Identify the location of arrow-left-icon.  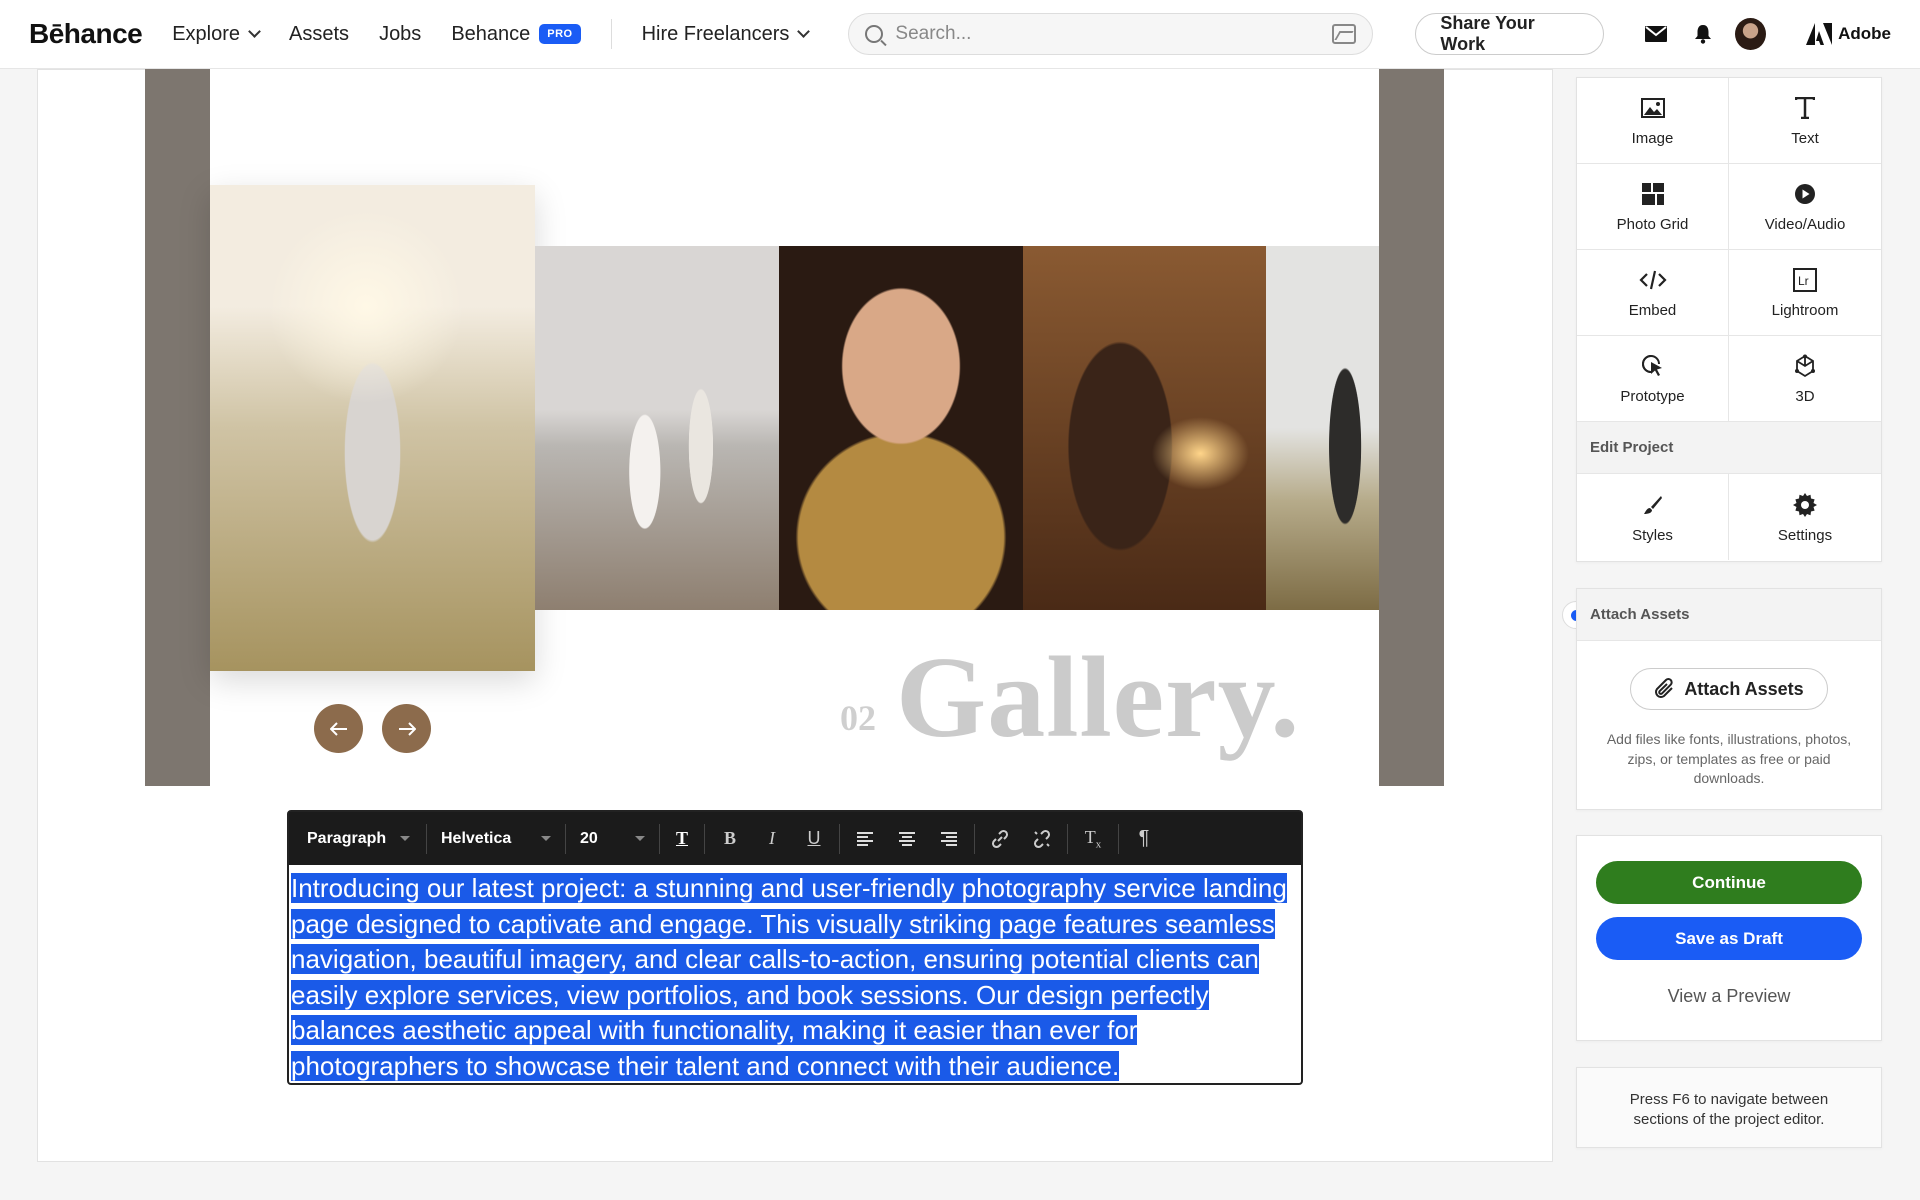
(338, 728).